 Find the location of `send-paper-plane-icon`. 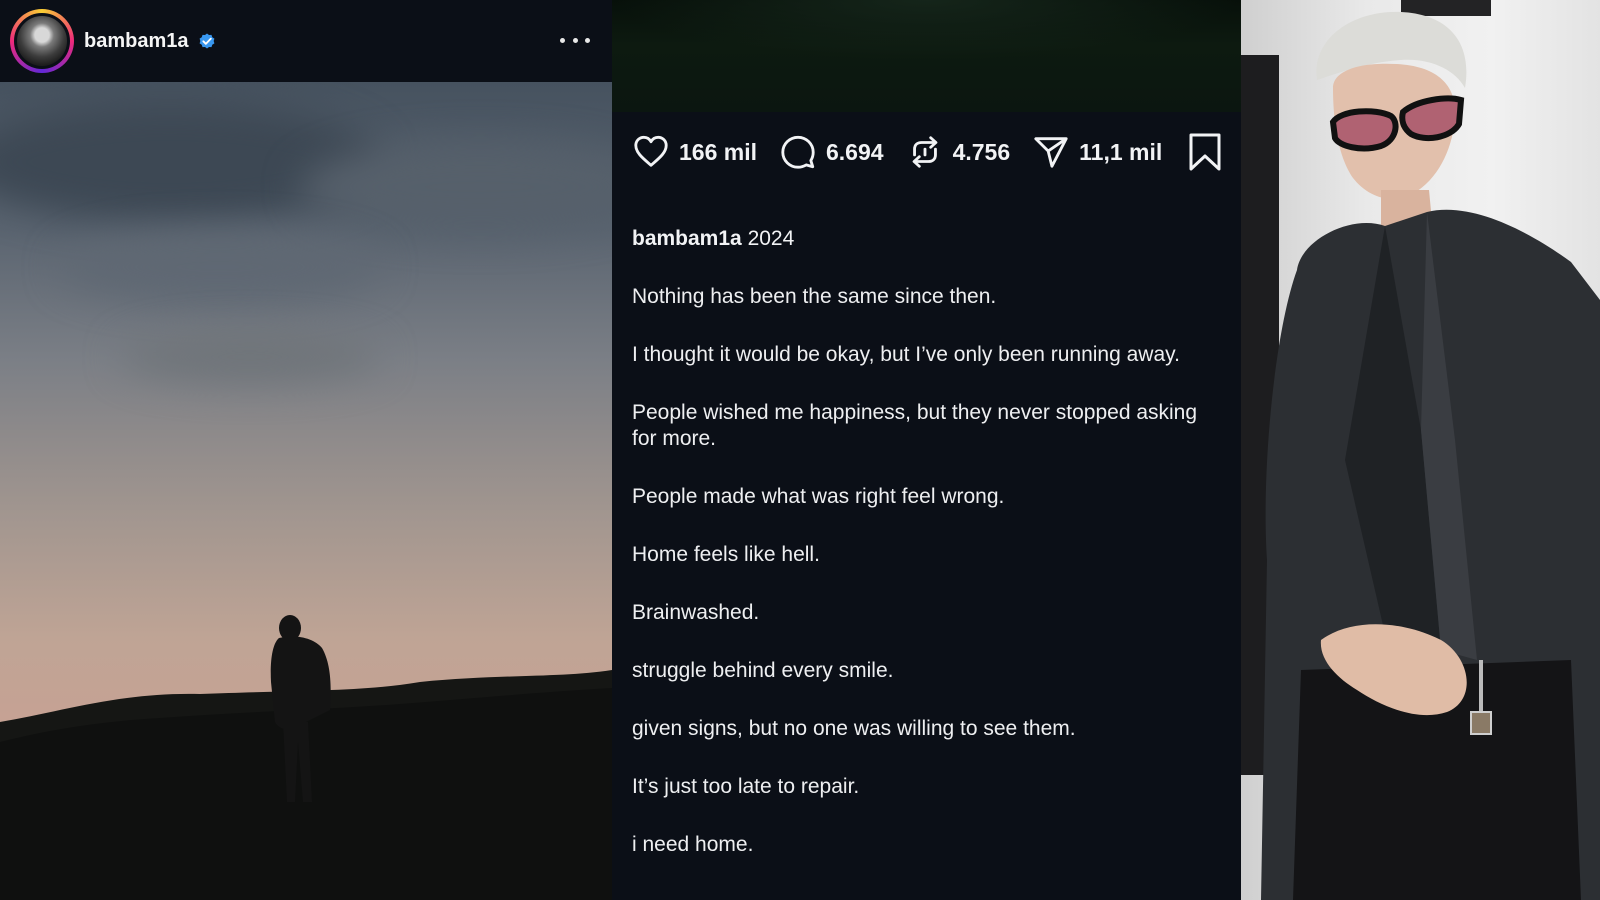

send-paper-plane-icon is located at coordinates (1051, 152).